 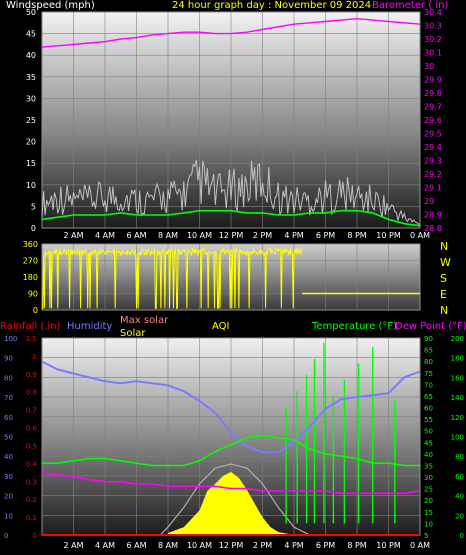 I want to click on rain-tick-label: 0.4, so click(x=32, y=464).